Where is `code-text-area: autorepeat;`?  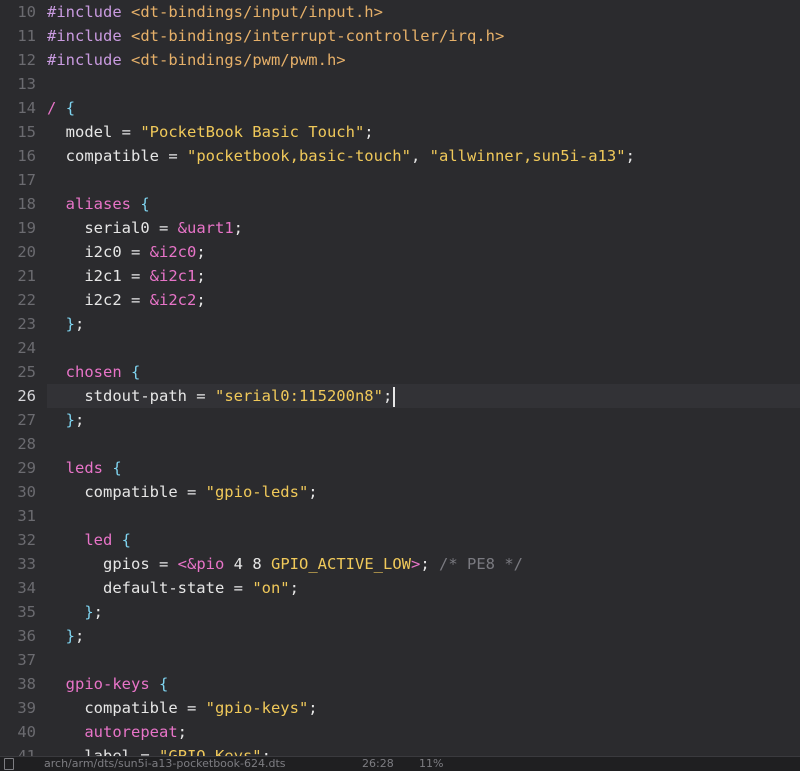
code-text-area: autorepeat; is located at coordinates (423, 732).